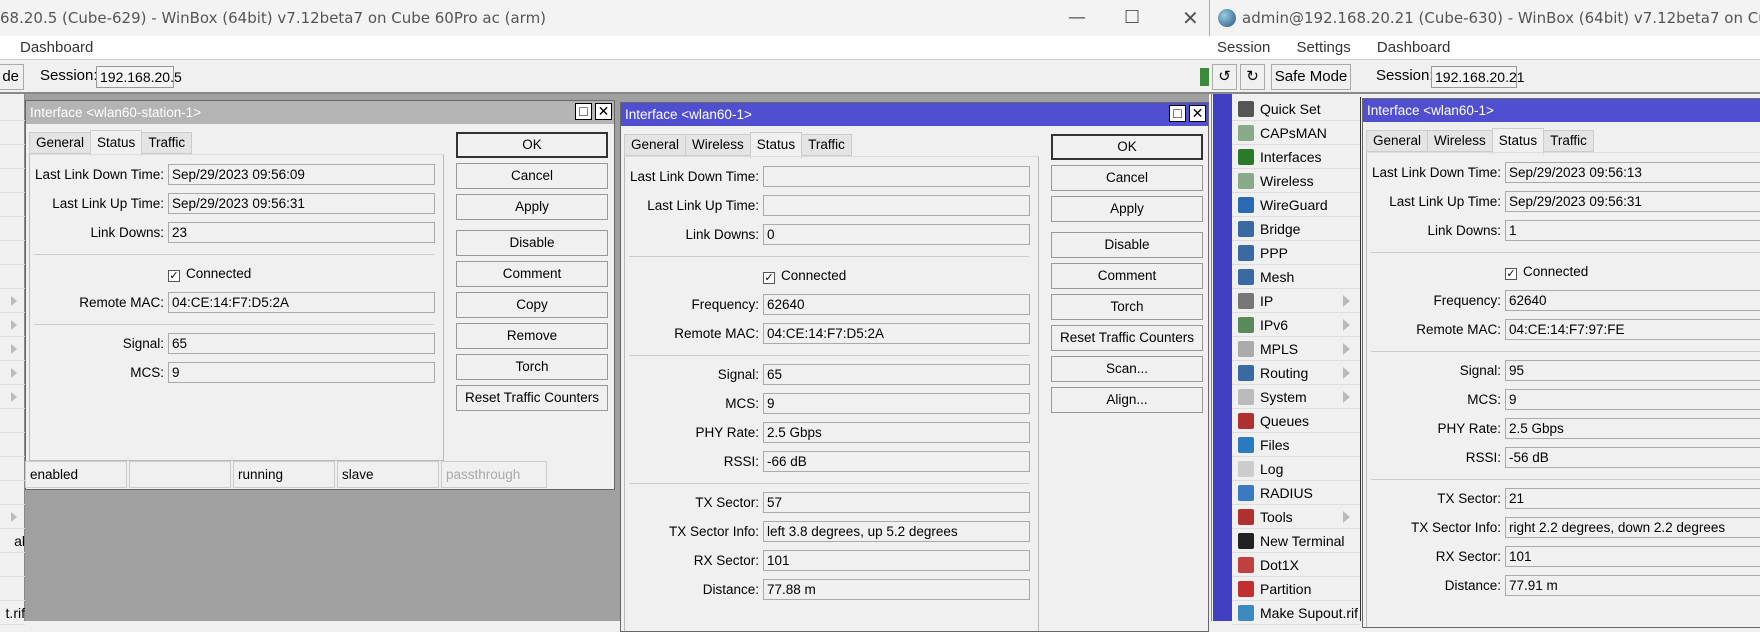  Describe the element at coordinates (1224, 77) in the screenshot. I see `undo-icon: ↺` at that location.